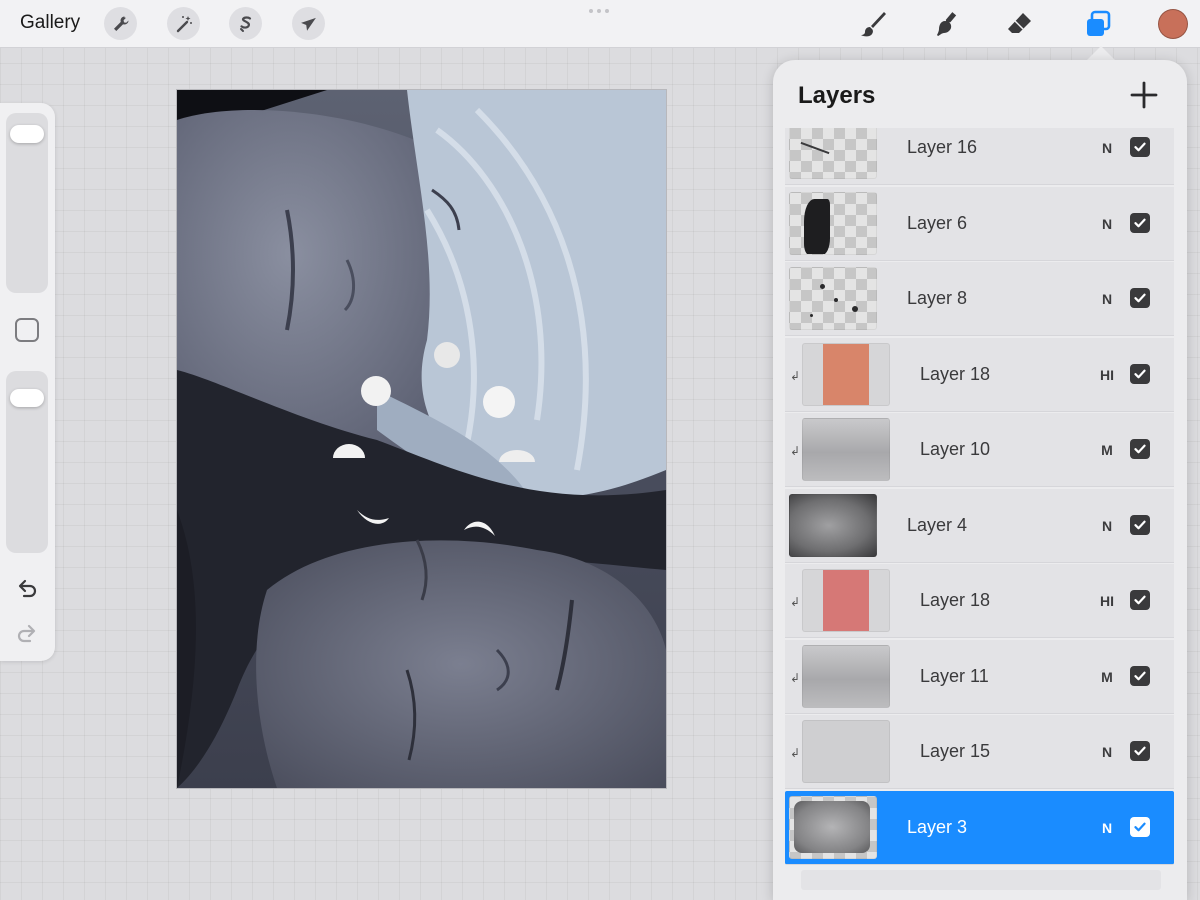  Describe the element at coordinates (50, 23) in the screenshot. I see `gallery-button: Gallery` at that location.